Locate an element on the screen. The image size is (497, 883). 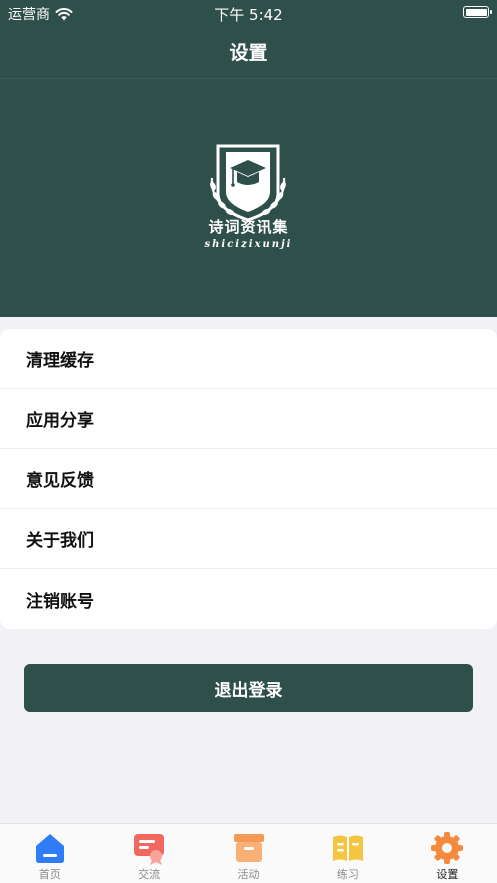
status-bar: 运营商 下午 5:42 is located at coordinates (248, 13).